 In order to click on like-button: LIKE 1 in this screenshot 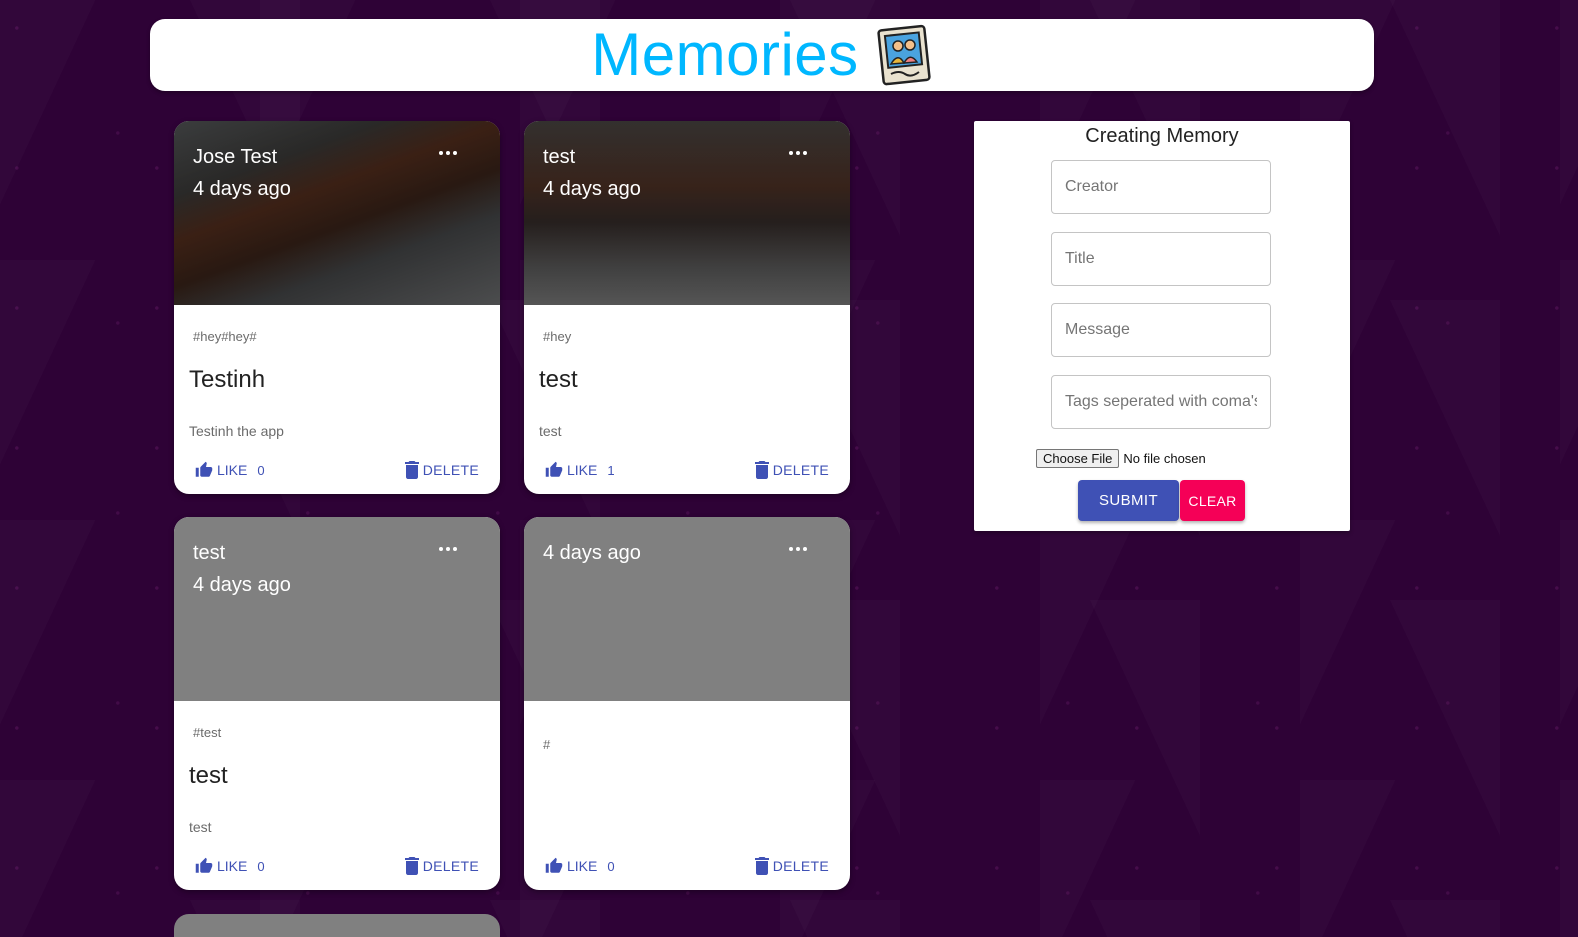, I will do `click(580, 470)`.